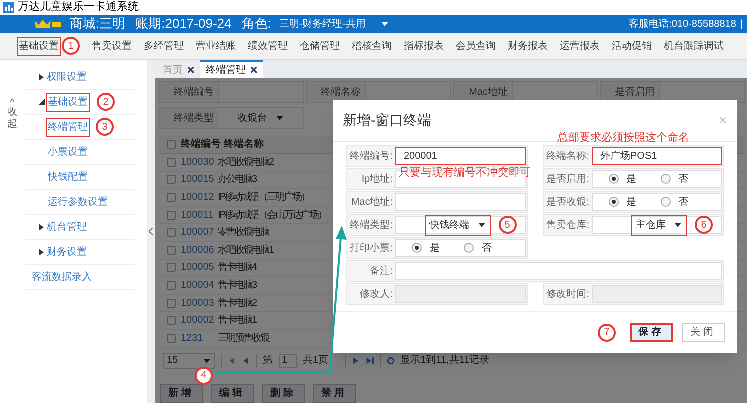  Describe the element at coordinates (198, 215) in the screenshot. I see `table-cell-text: 100011` at that location.